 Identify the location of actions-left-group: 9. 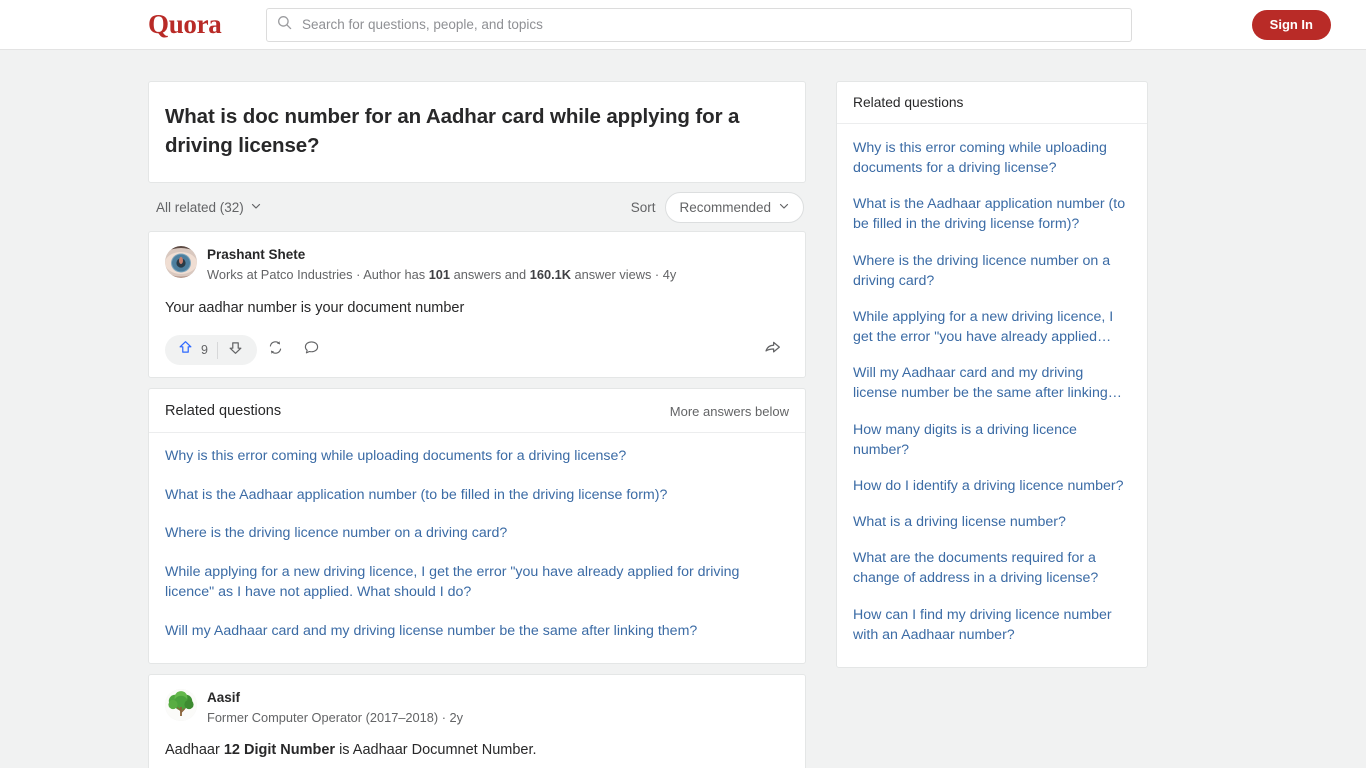
(247, 350).